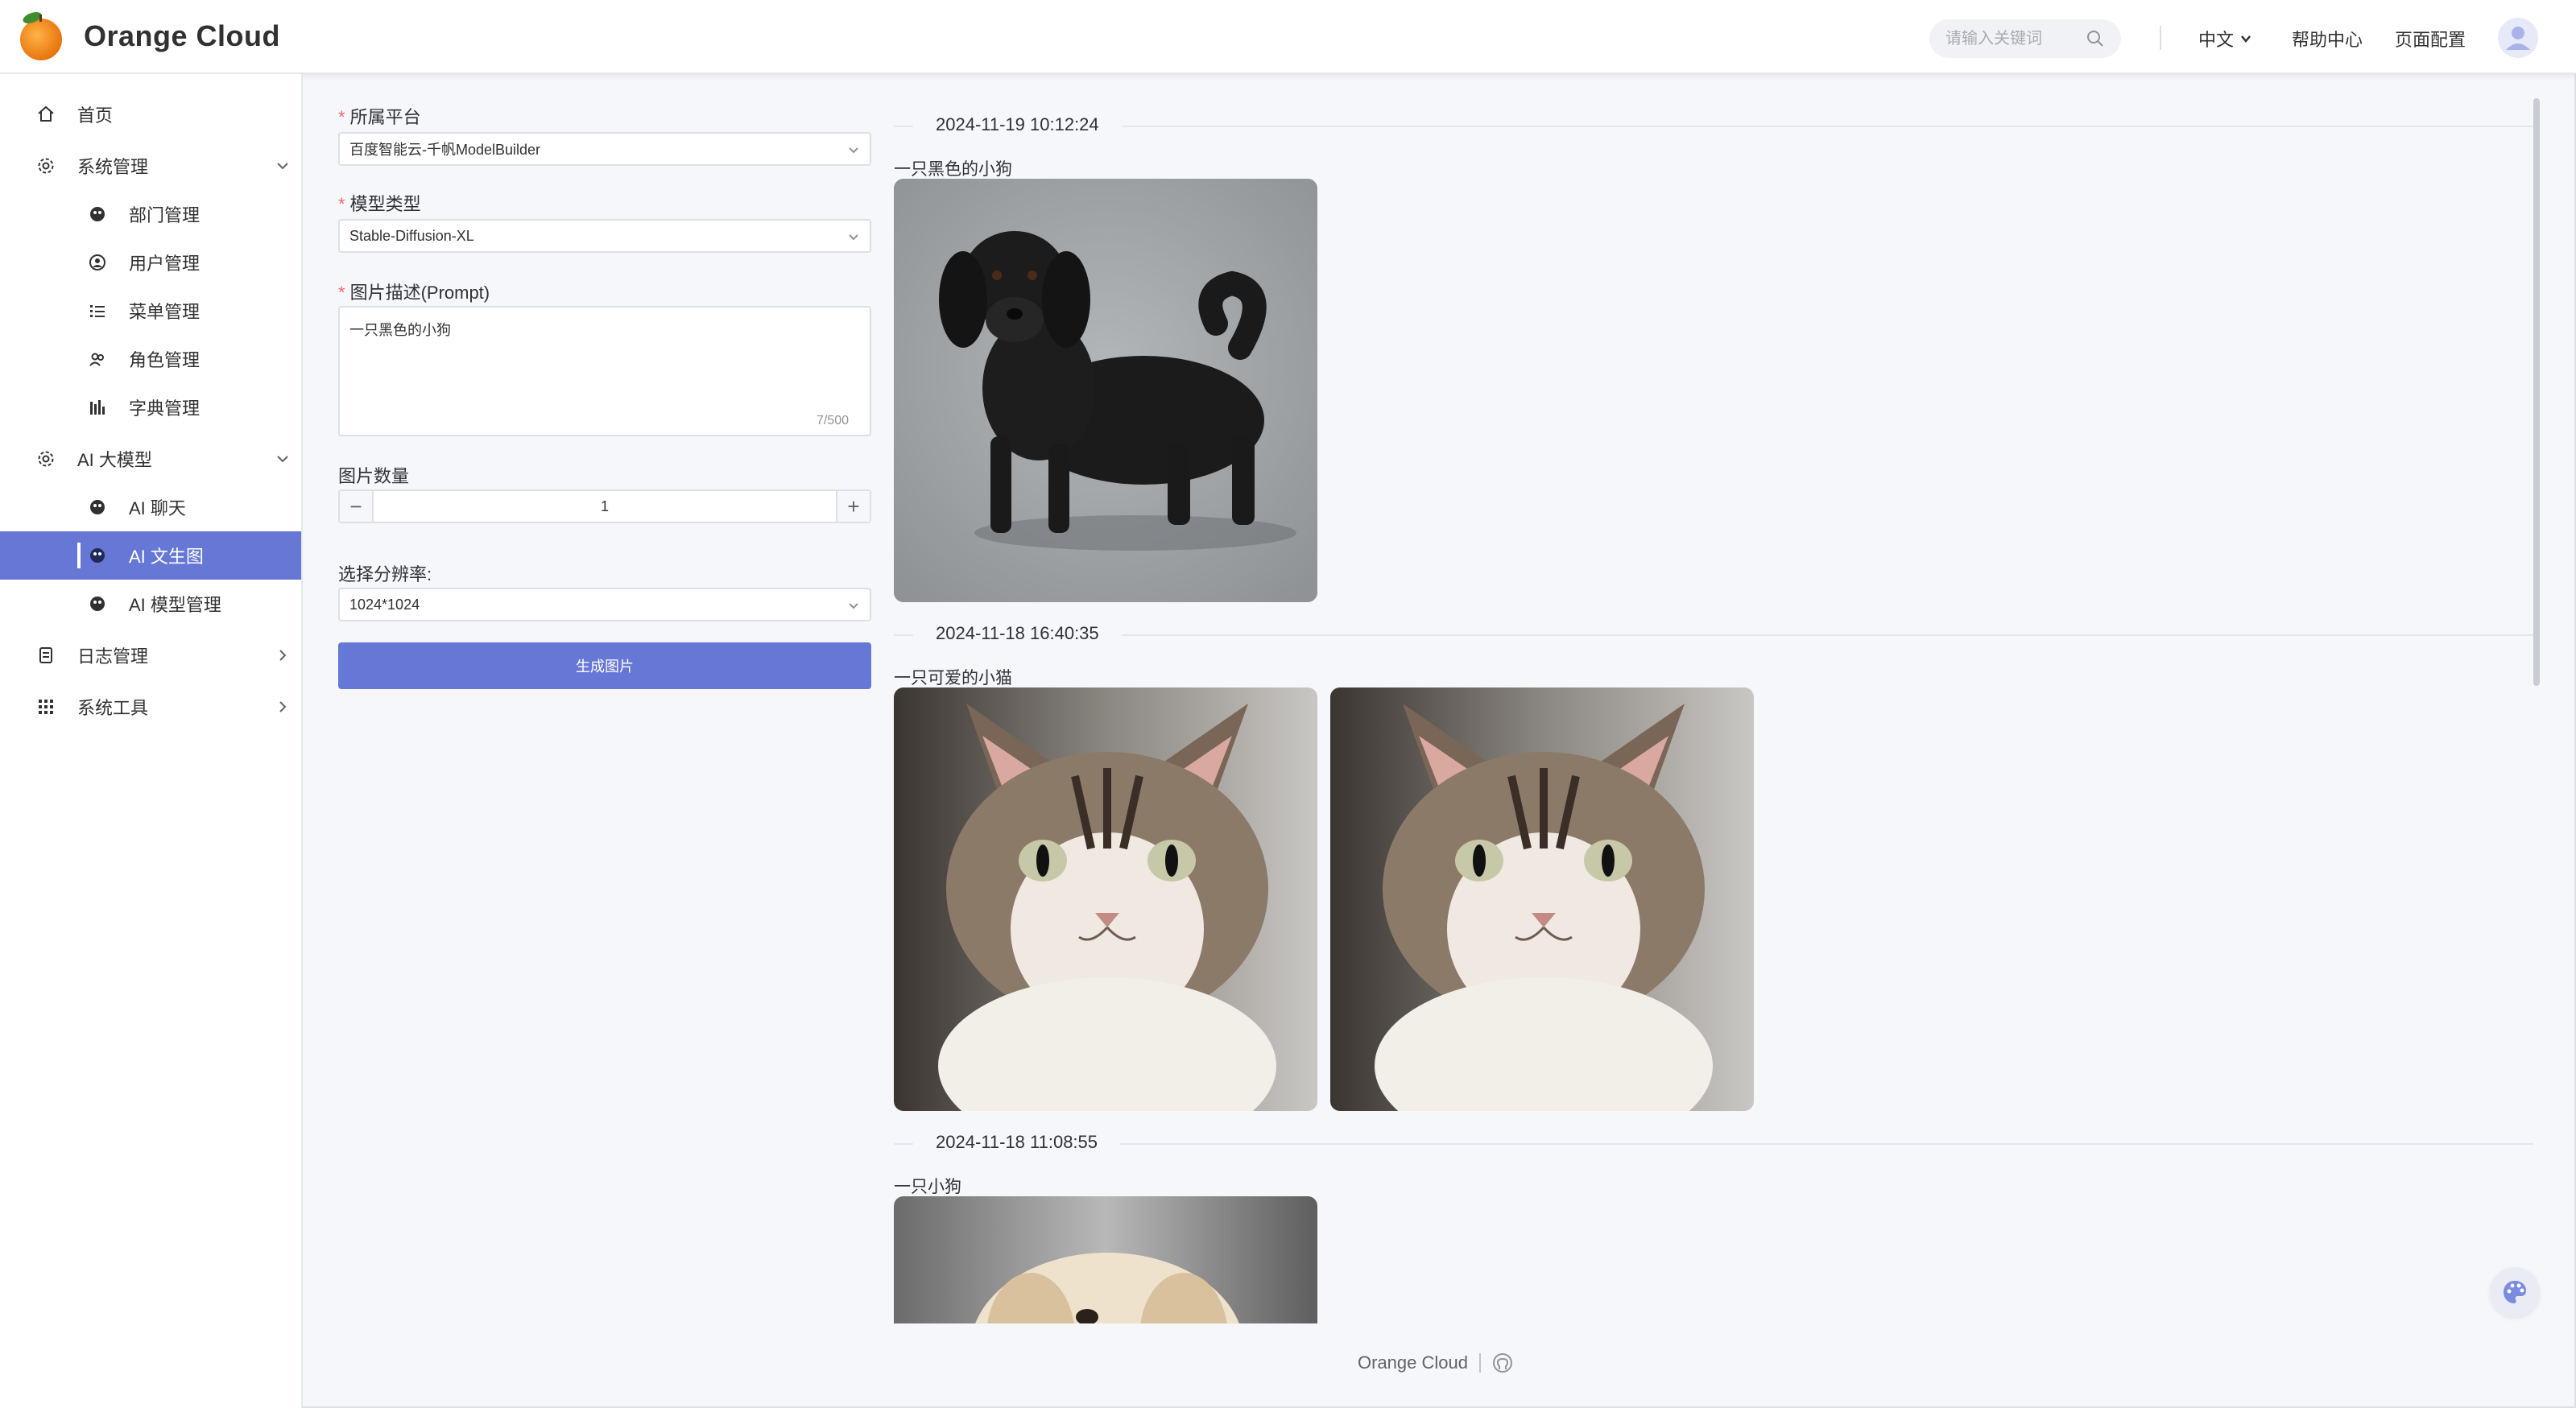 The width and height of the screenshot is (2576, 1408). What do you see at coordinates (605, 665) in the screenshot?
I see `generate-button: 生成图片` at bounding box center [605, 665].